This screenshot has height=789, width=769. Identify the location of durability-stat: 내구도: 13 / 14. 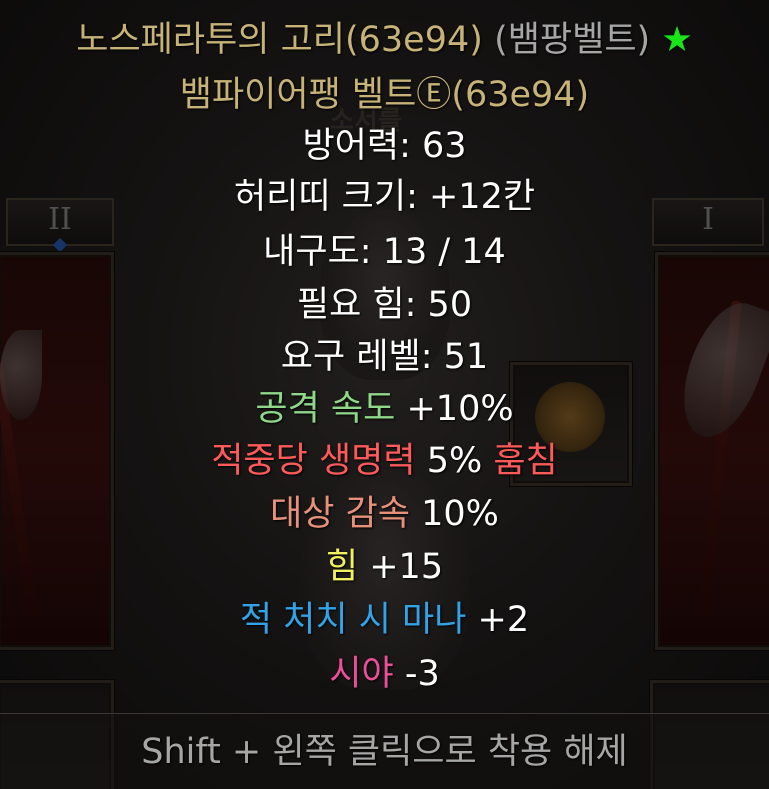
(384, 252).